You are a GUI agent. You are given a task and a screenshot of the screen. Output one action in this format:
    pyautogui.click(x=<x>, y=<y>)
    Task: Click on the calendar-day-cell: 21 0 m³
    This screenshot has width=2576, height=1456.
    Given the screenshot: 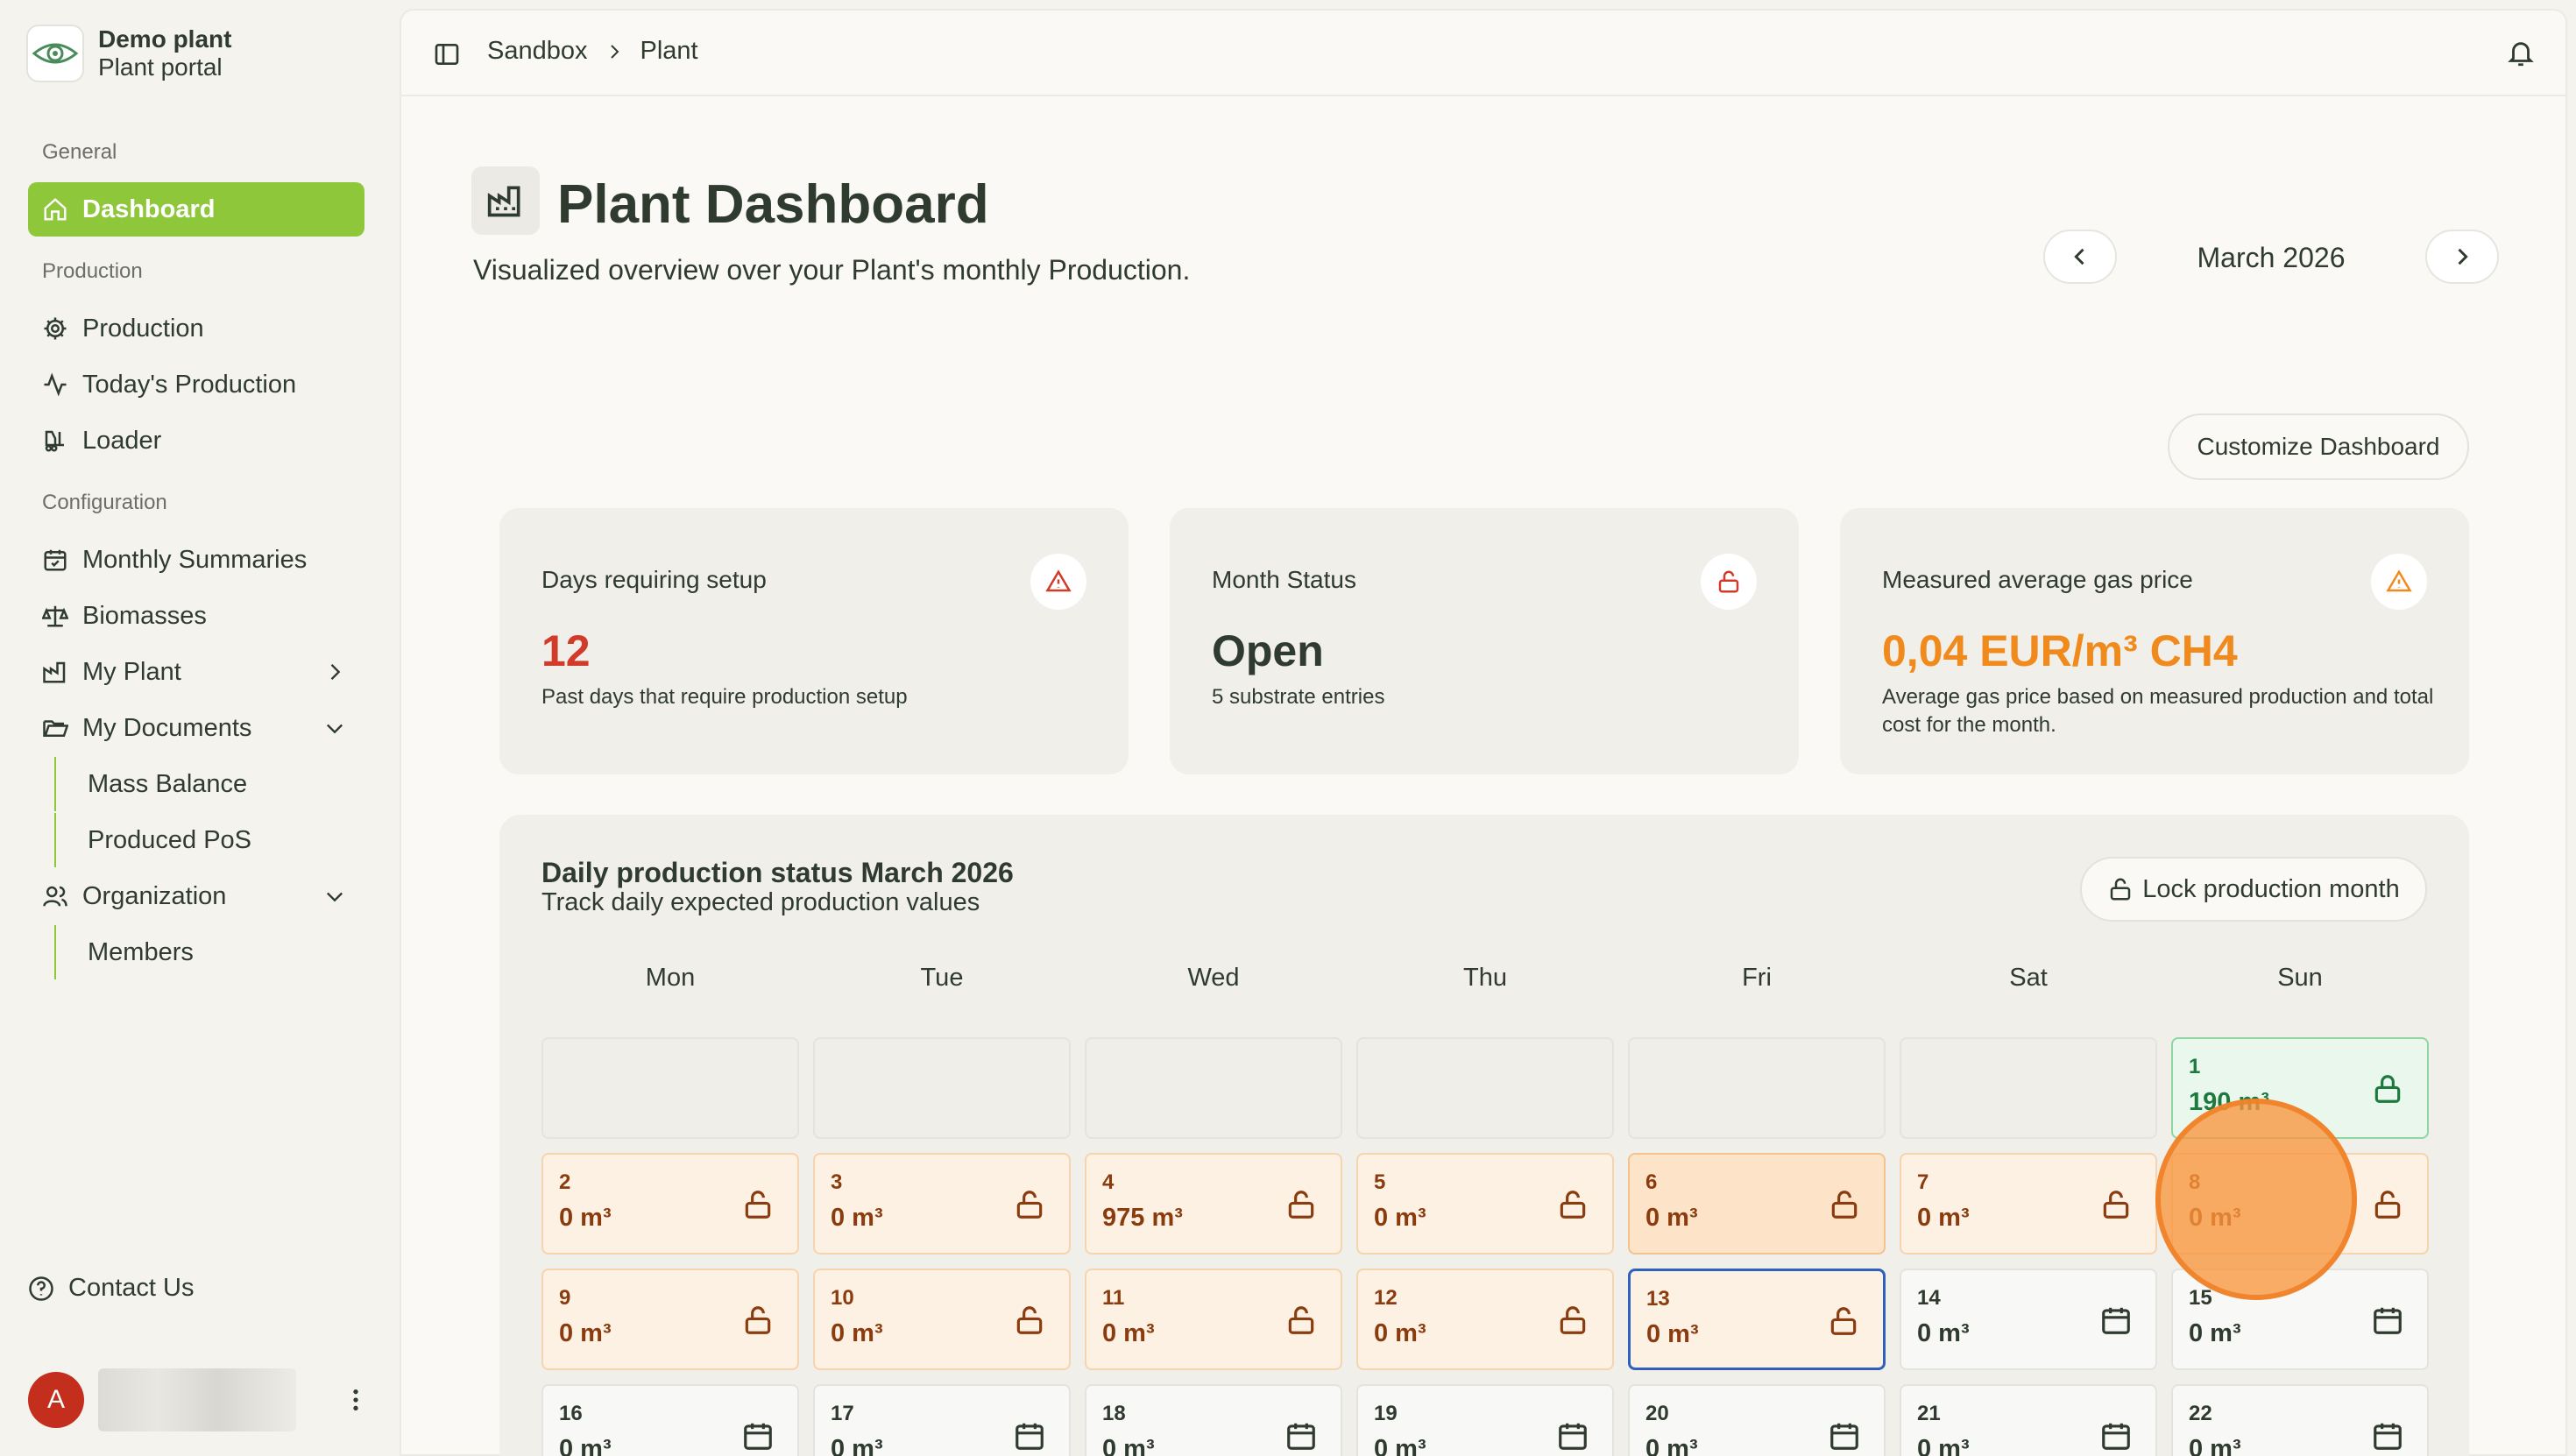 What is the action you would take?
    pyautogui.click(x=2028, y=1420)
    